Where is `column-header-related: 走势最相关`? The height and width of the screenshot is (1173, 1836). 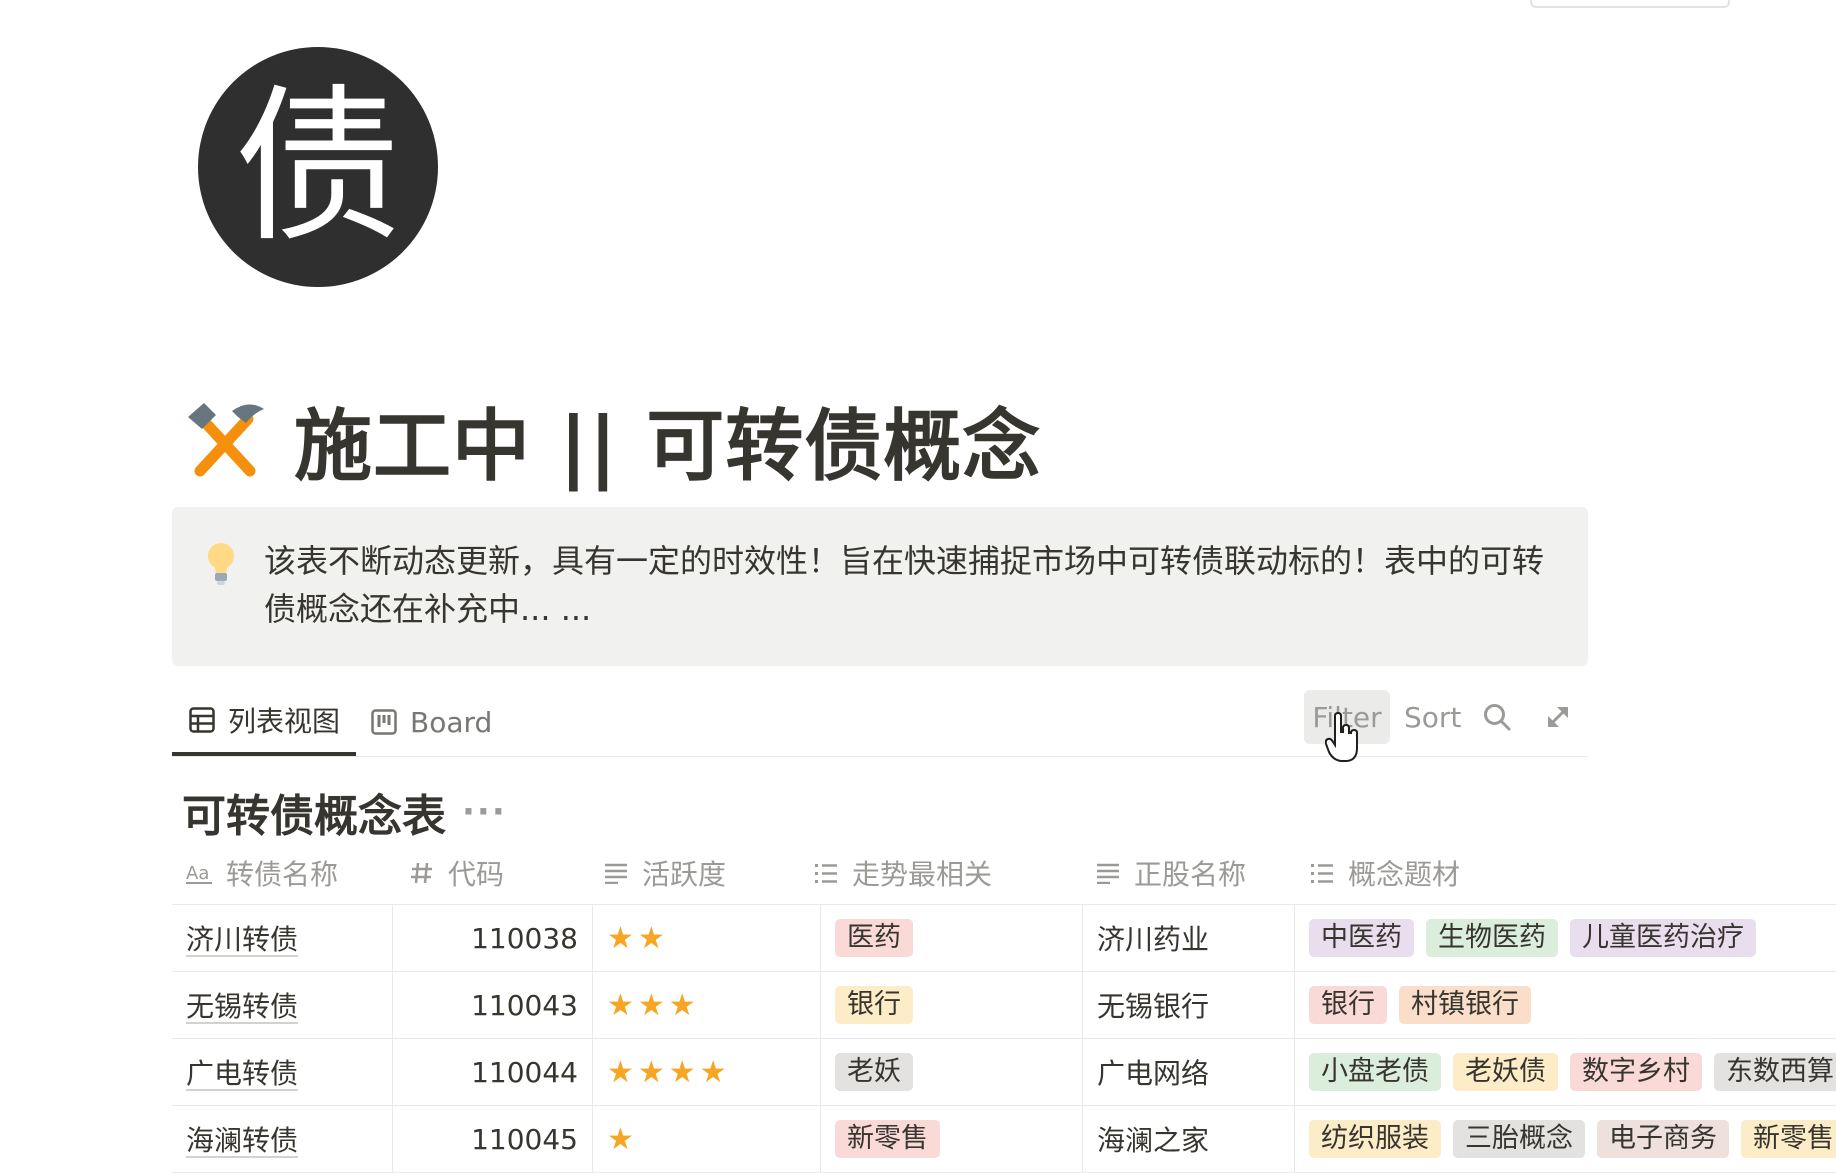
column-header-related: 走势最相关 is located at coordinates (903, 873).